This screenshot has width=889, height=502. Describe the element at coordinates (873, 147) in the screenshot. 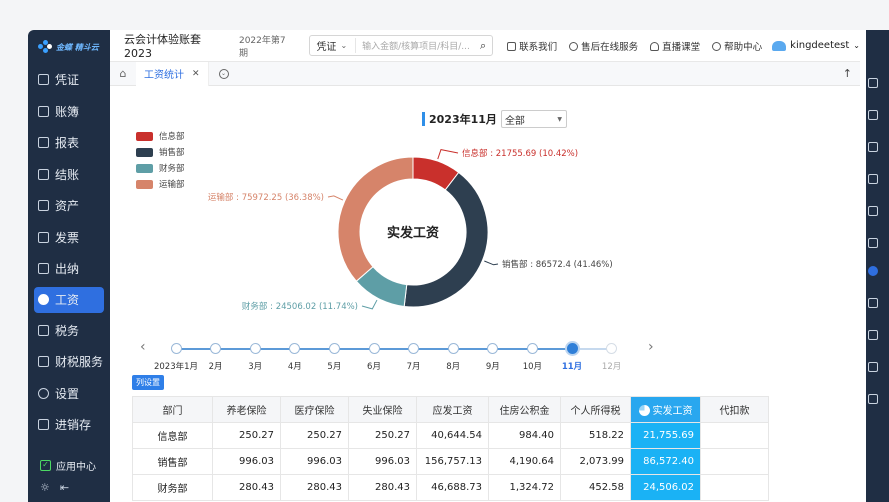

I see `report-icon` at that location.